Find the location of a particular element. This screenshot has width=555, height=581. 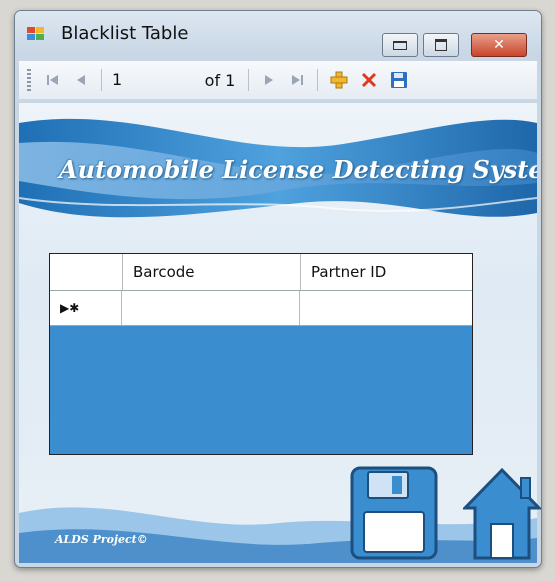

app-icon is located at coordinates (35, 33).